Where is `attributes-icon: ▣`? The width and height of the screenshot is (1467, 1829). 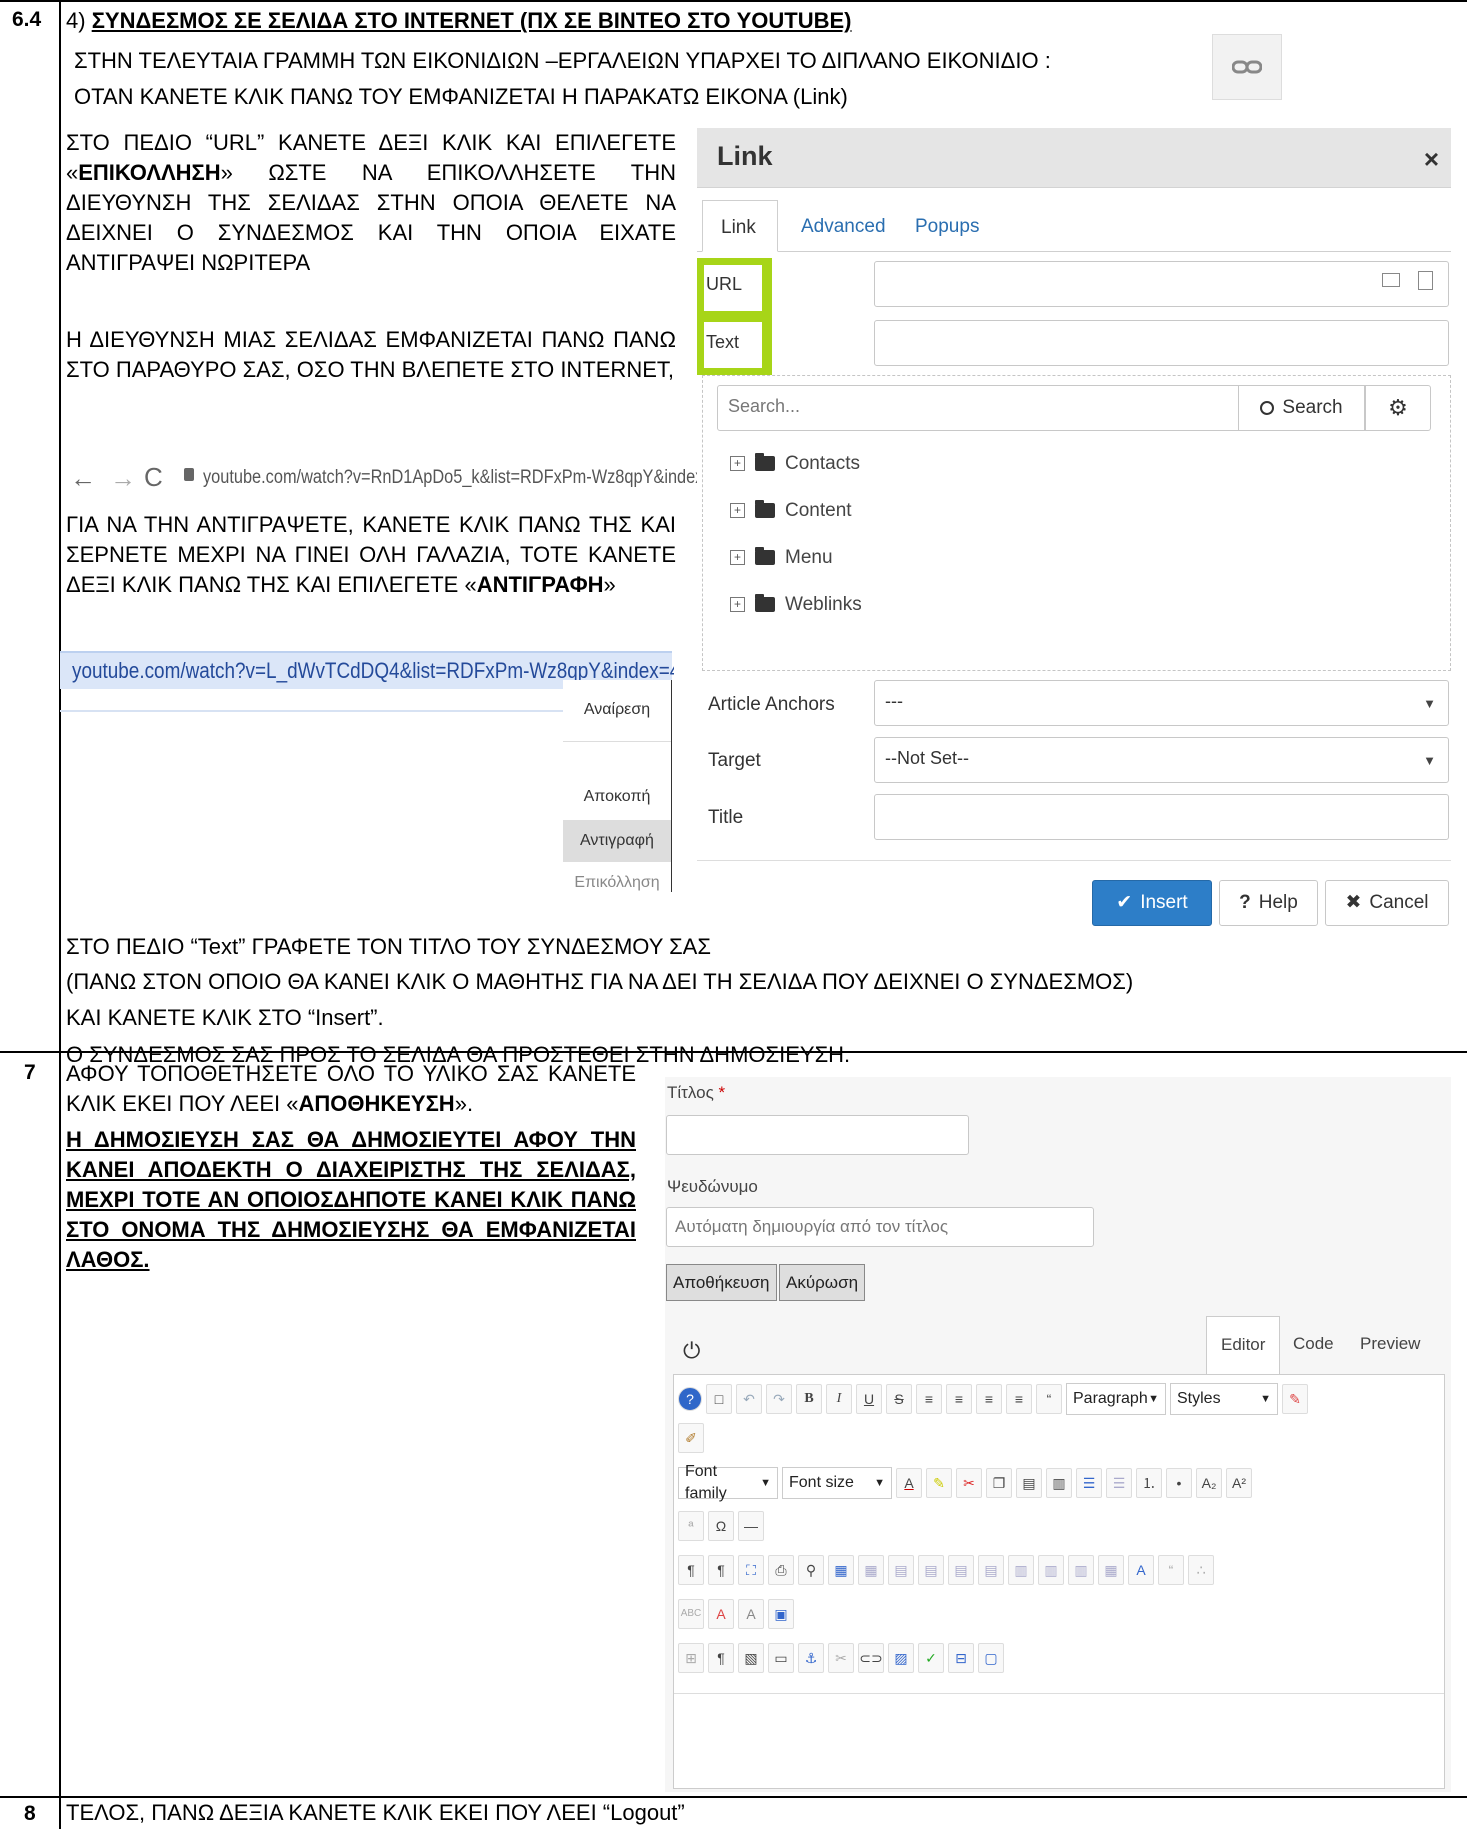
attributes-icon: ▣ is located at coordinates (781, 1614).